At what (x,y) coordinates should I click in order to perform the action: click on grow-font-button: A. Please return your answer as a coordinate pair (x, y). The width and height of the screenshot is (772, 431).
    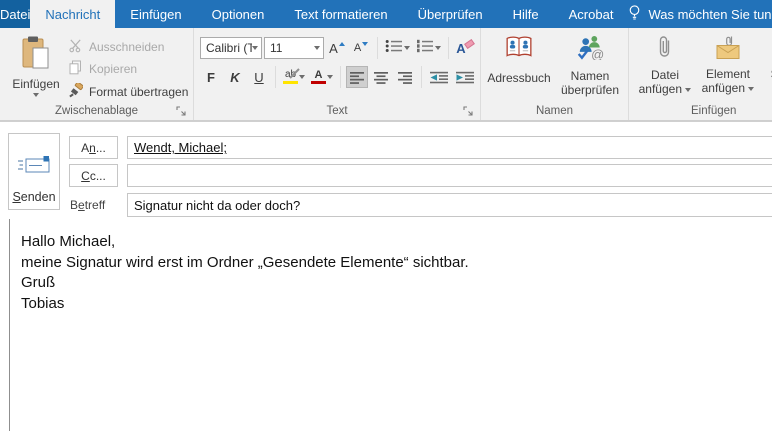
    Looking at the image, I should click on (337, 48).